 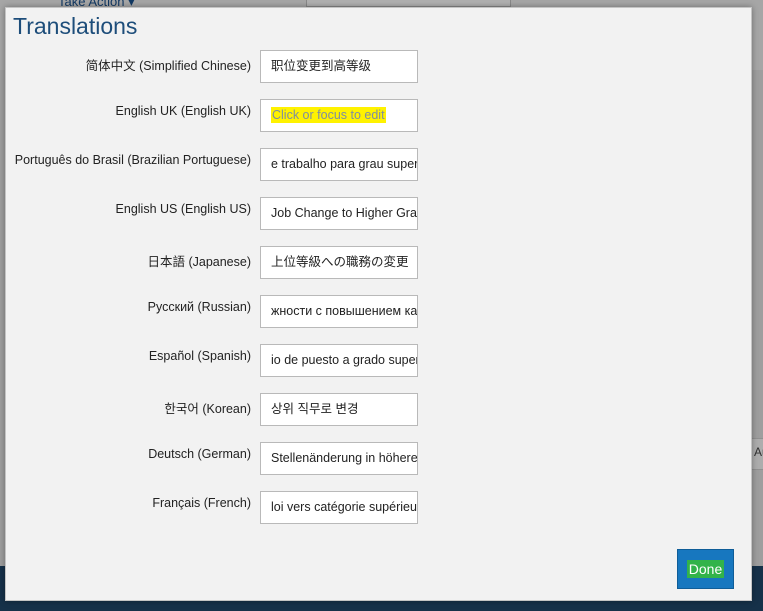 I want to click on translation-value: Job Change to Higher Grad, so click(x=344, y=213).